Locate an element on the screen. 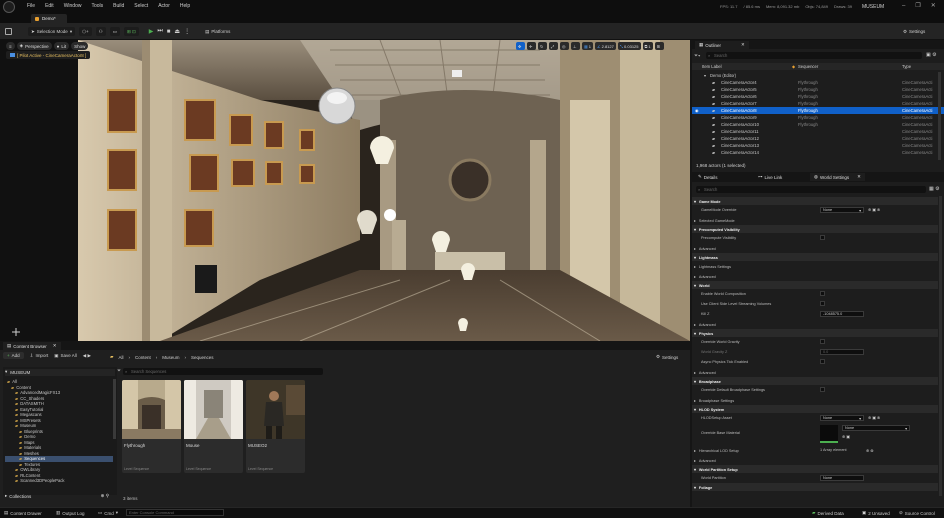 This screenshot has width=944, height=518. breadcrumb-item: All is located at coordinates (120, 357).